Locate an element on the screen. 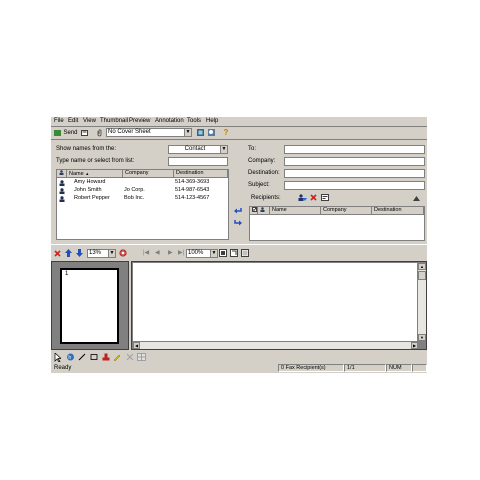 The image size is (480, 480). contact-name: Robert Pepper is located at coordinates (92, 198).